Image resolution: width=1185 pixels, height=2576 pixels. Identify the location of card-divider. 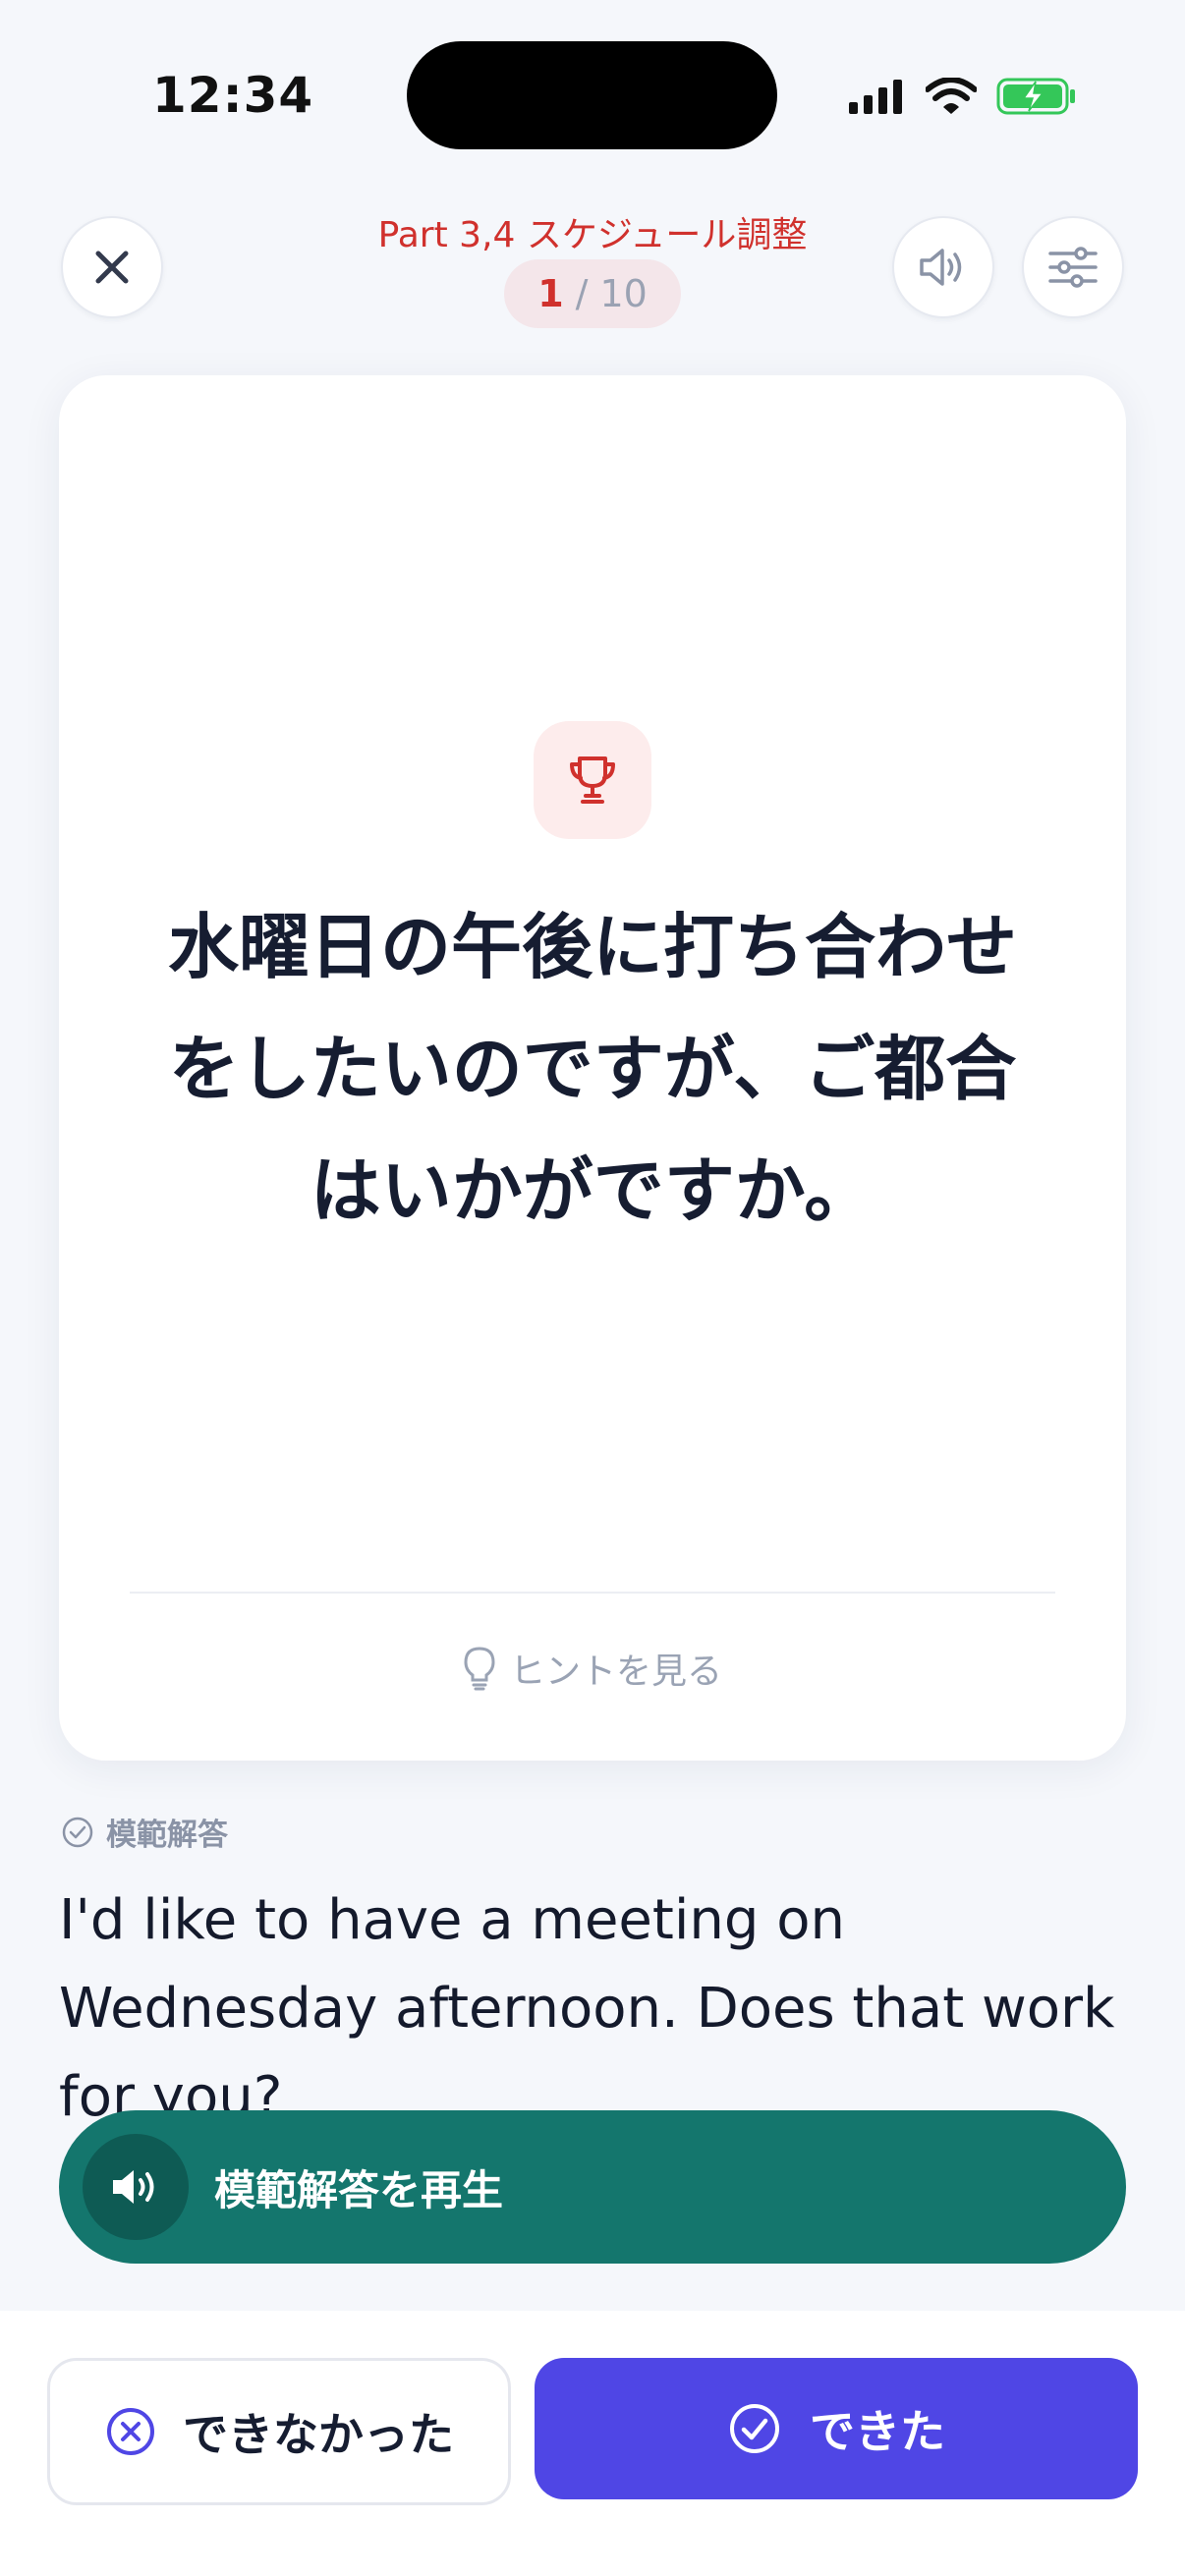
(592, 1593).